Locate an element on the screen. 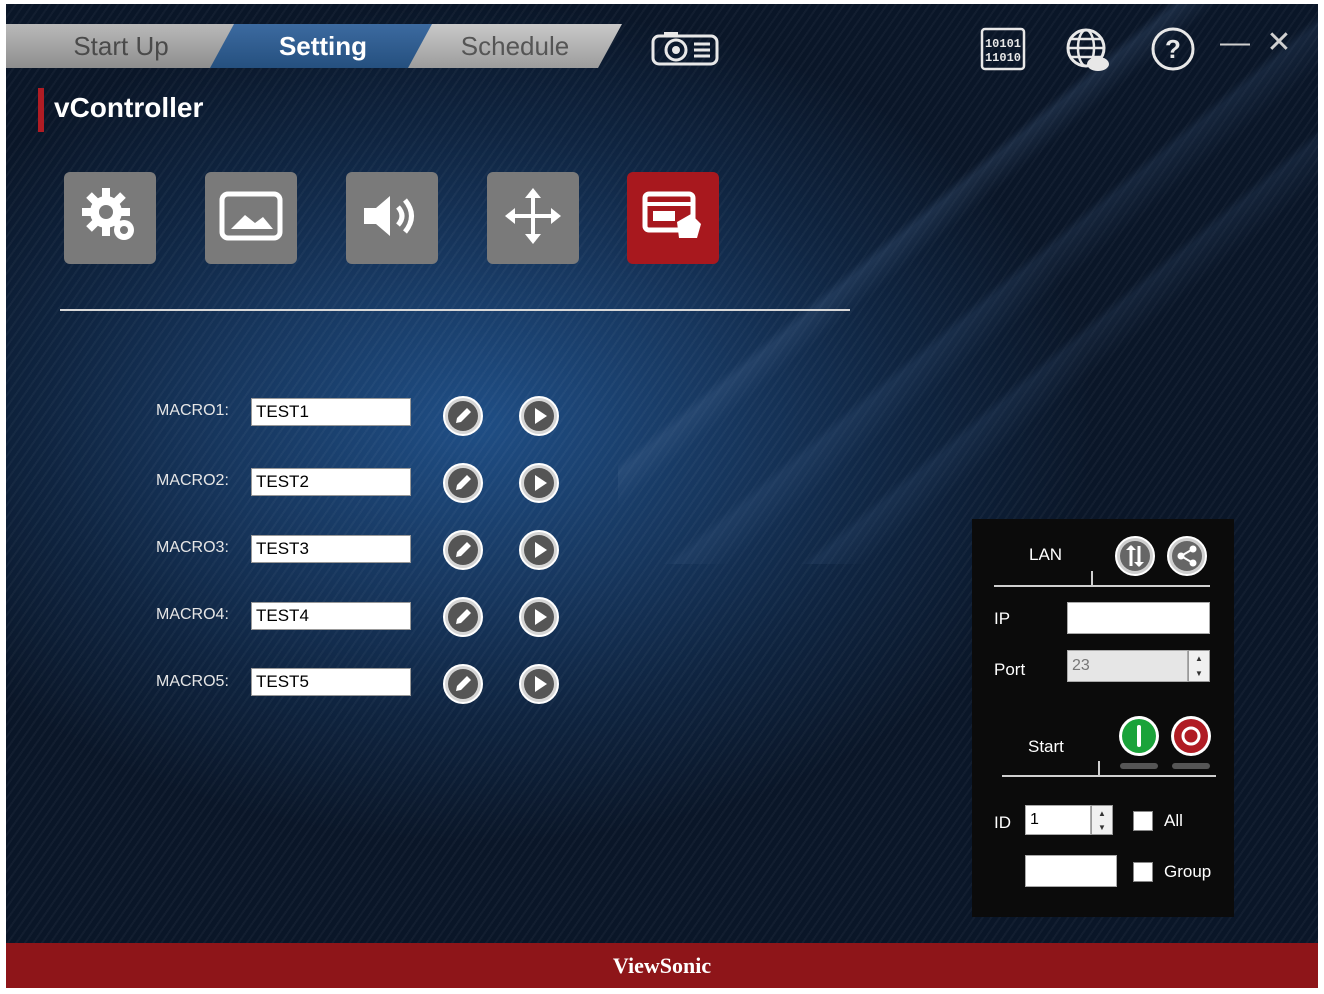 This screenshot has height=994, width=1324. brand-logo: ViewSonic is located at coordinates (662, 965).